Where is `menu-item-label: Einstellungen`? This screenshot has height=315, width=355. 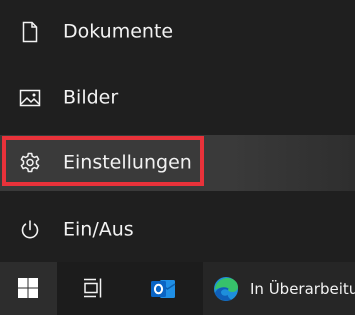 menu-item-label: Einstellungen is located at coordinates (127, 162).